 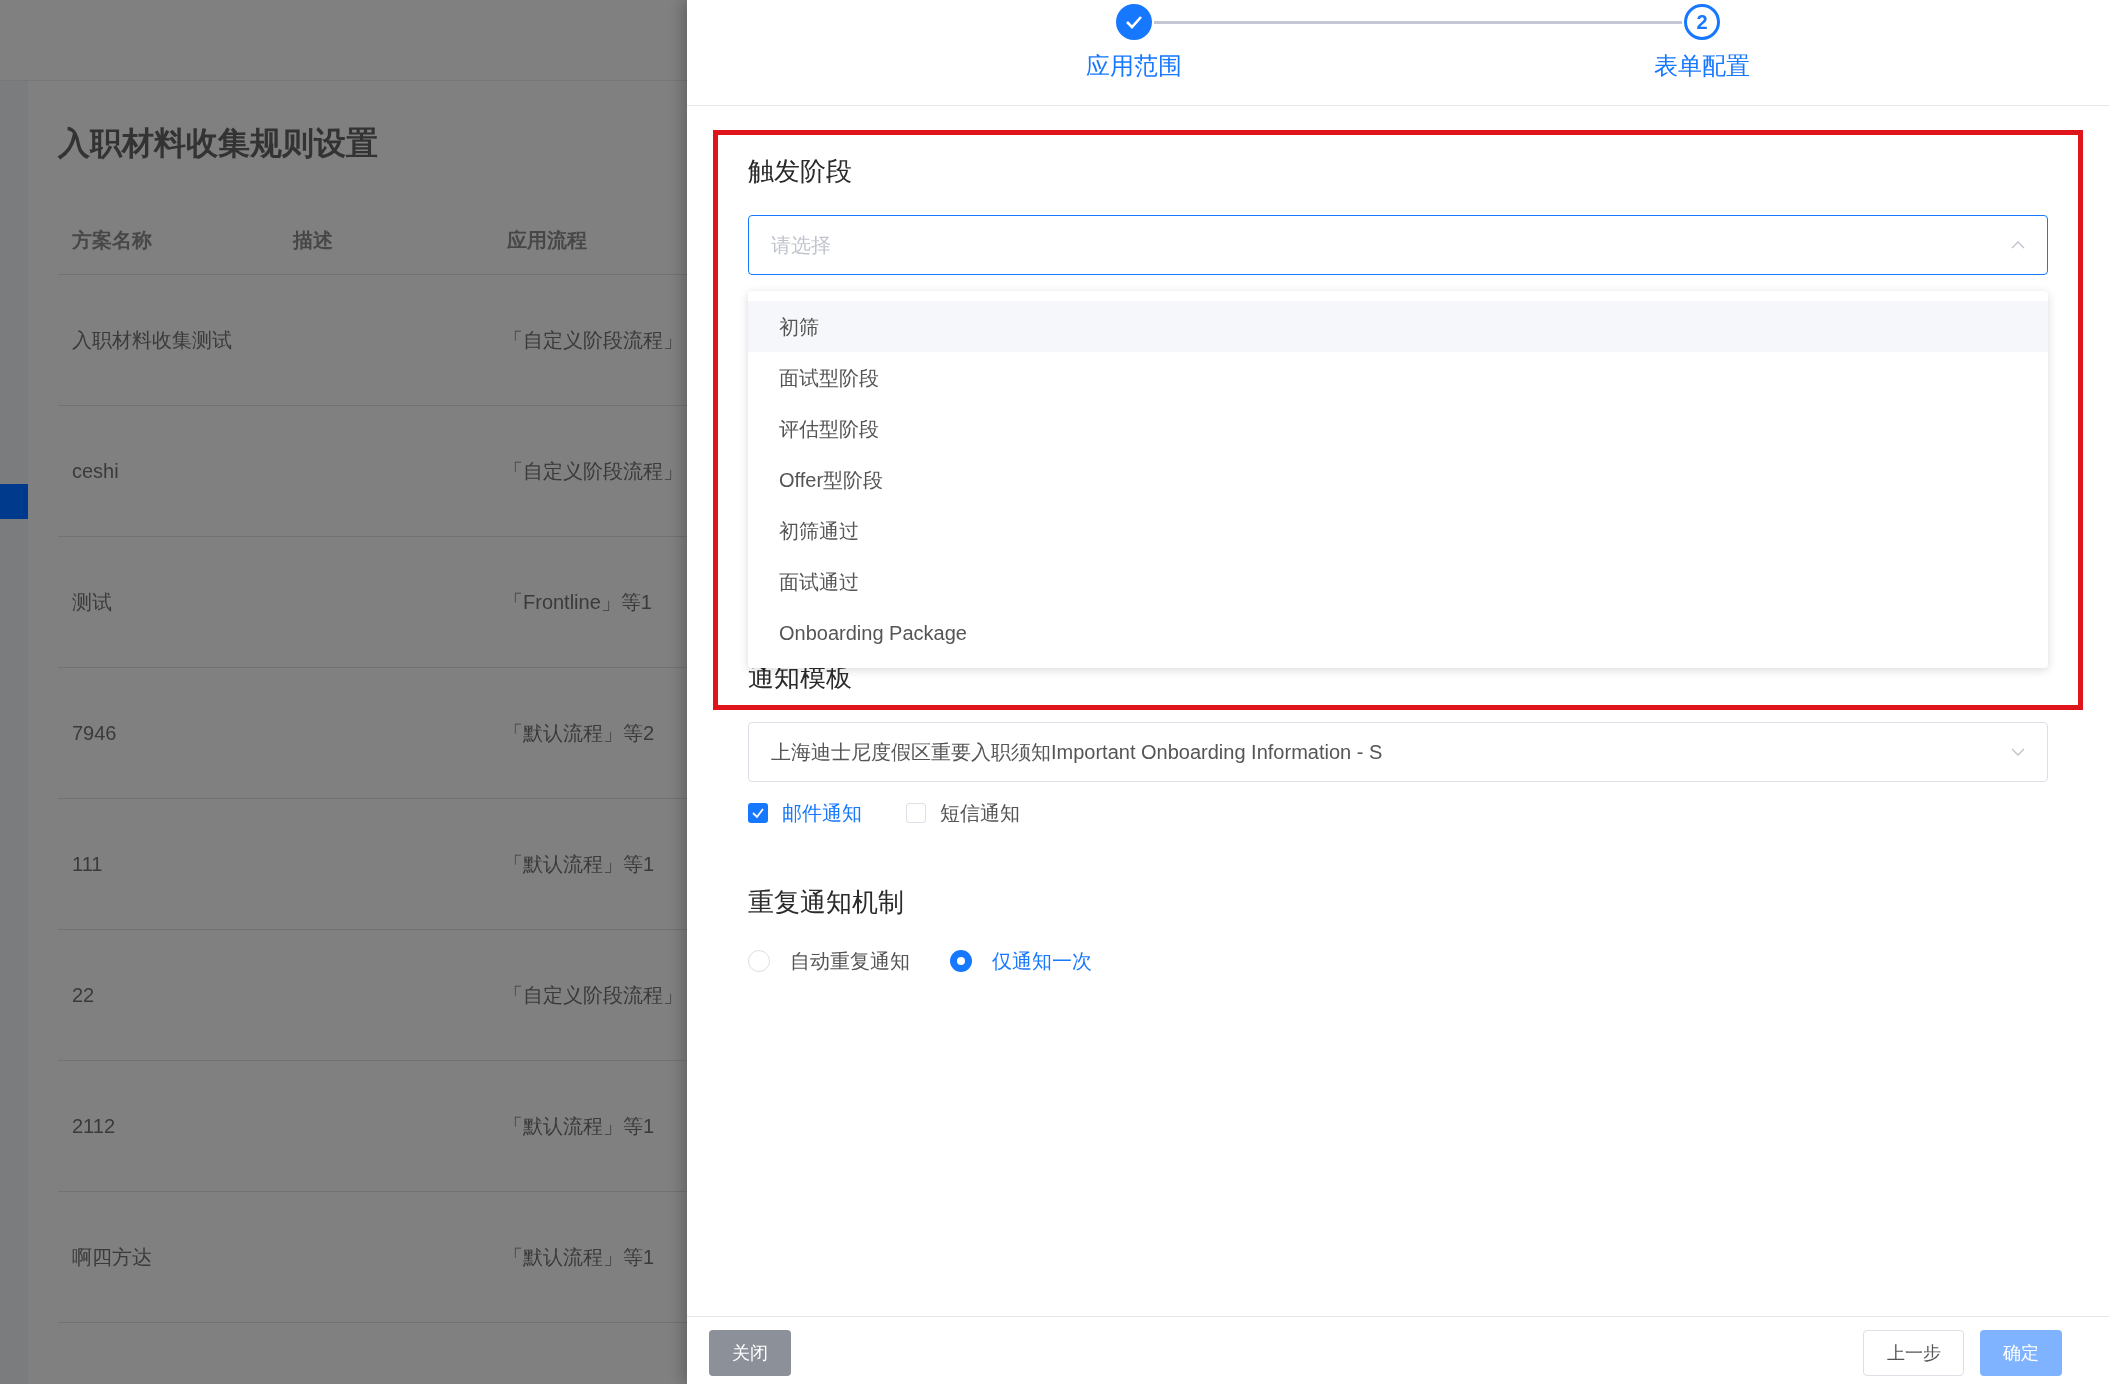 I want to click on step-label: 应用范围, so click(x=1134, y=66).